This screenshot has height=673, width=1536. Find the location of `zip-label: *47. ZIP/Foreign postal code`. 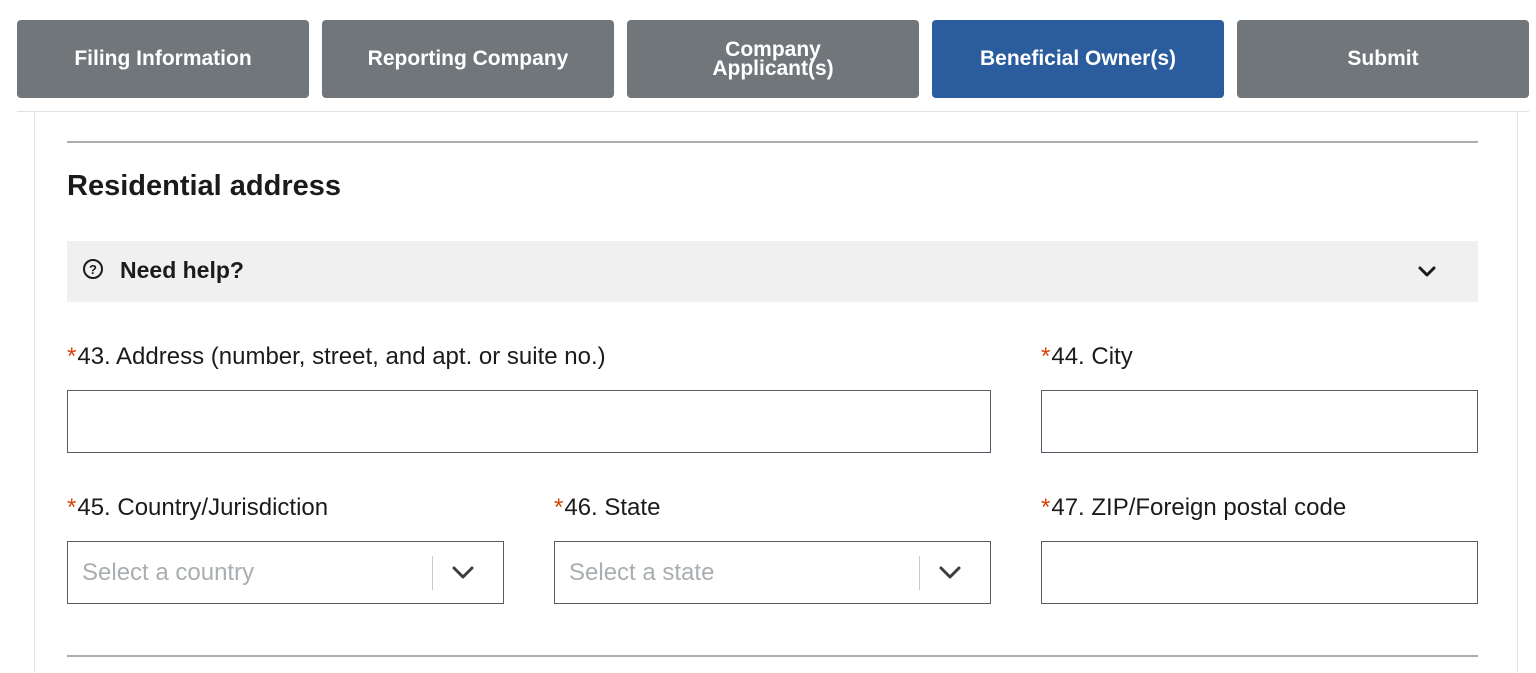

zip-label: *47. ZIP/Foreign postal code is located at coordinates (1193, 508).